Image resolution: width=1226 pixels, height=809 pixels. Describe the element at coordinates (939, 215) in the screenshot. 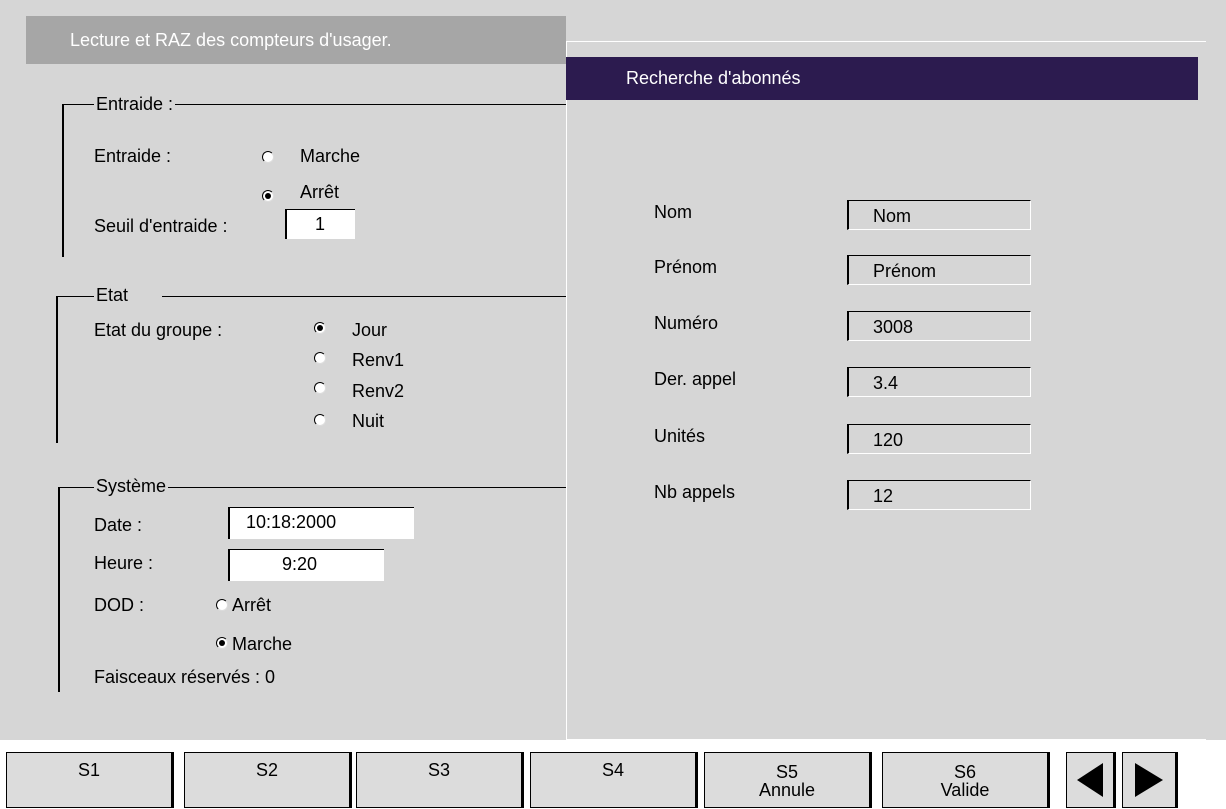

I see `field-nom: Nom` at that location.